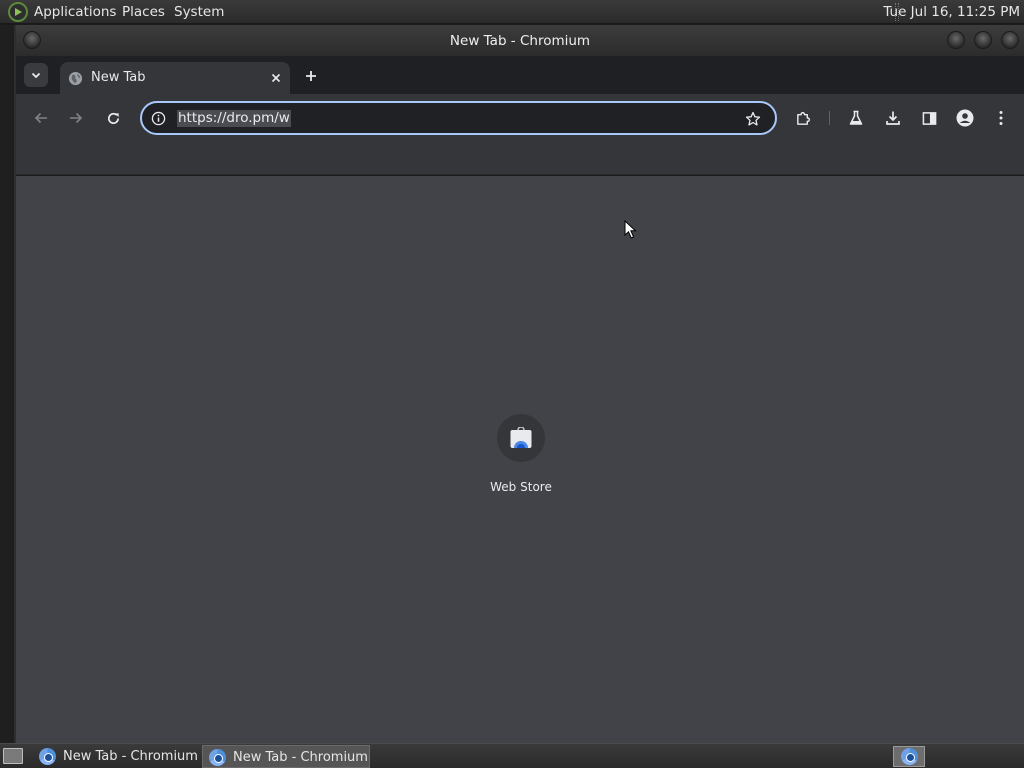  Describe the element at coordinates (829, 118) in the screenshot. I see `toolbar-divider` at that location.